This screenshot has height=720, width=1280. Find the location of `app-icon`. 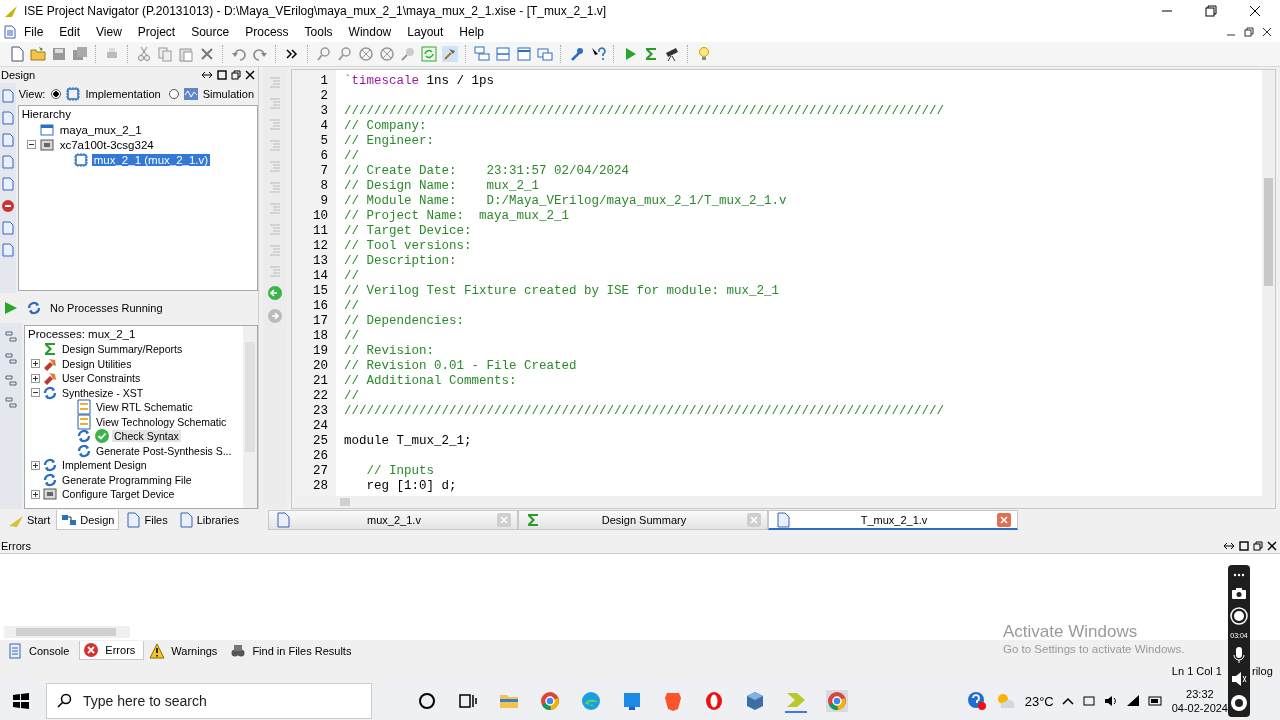

app-icon is located at coordinates (632, 701).